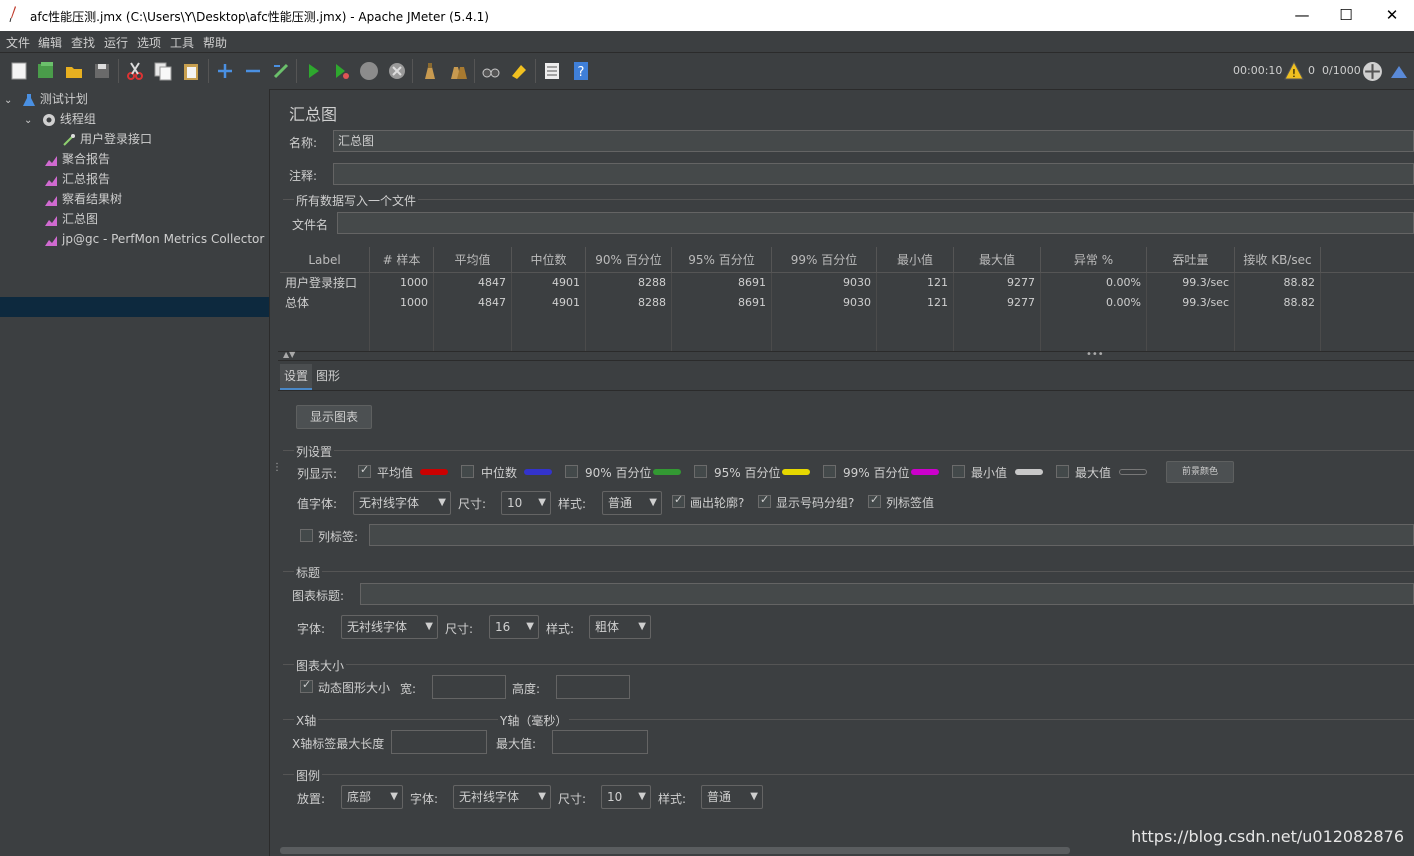  What do you see at coordinates (581, 71) in the screenshot?
I see `help-icon: ?` at bounding box center [581, 71].